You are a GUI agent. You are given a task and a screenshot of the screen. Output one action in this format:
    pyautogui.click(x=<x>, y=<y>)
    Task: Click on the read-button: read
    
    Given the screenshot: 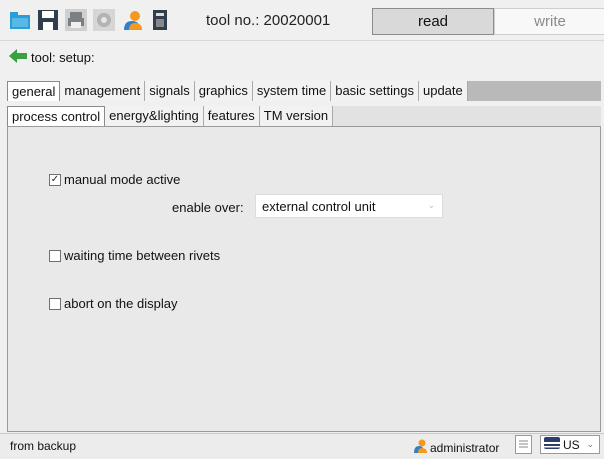 What is the action you would take?
    pyautogui.click(x=433, y=21)
    